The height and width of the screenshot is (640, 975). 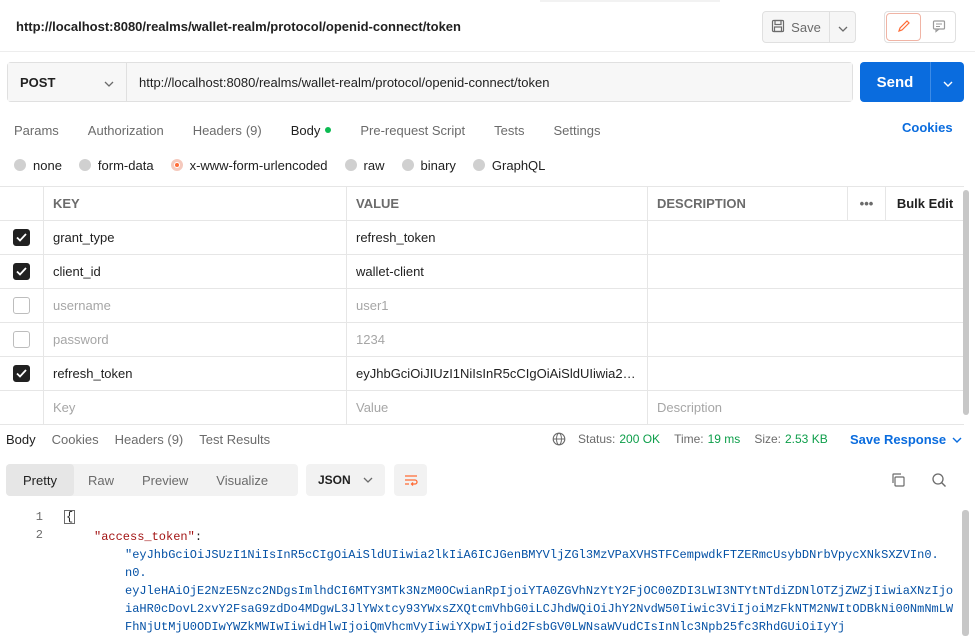 I want to click on tab-prerequest-script: Pre-request Script, so click(x=412, y=130).